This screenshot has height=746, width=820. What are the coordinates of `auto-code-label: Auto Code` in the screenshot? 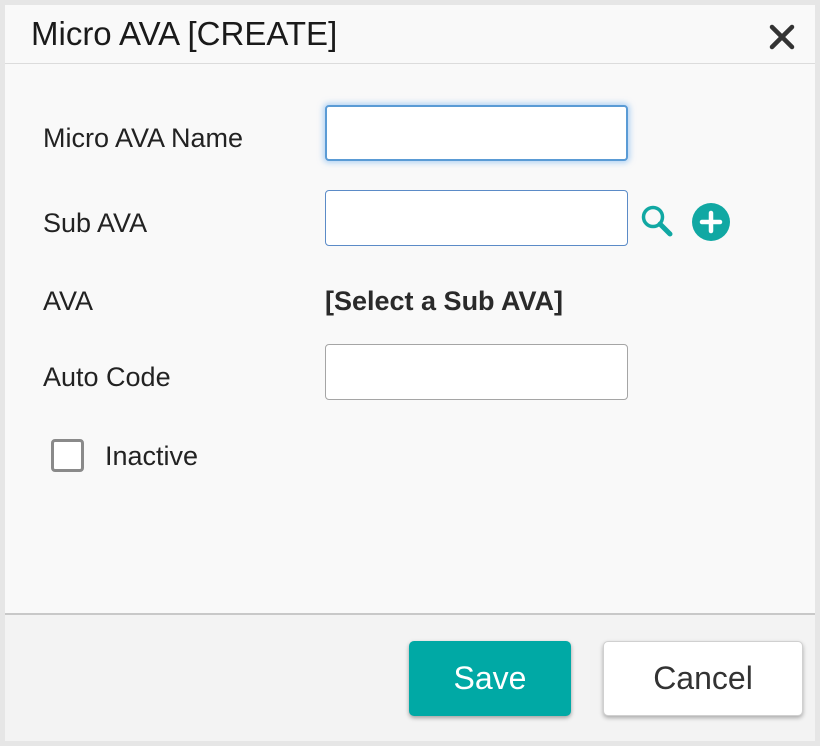 It's located at (107, 377).